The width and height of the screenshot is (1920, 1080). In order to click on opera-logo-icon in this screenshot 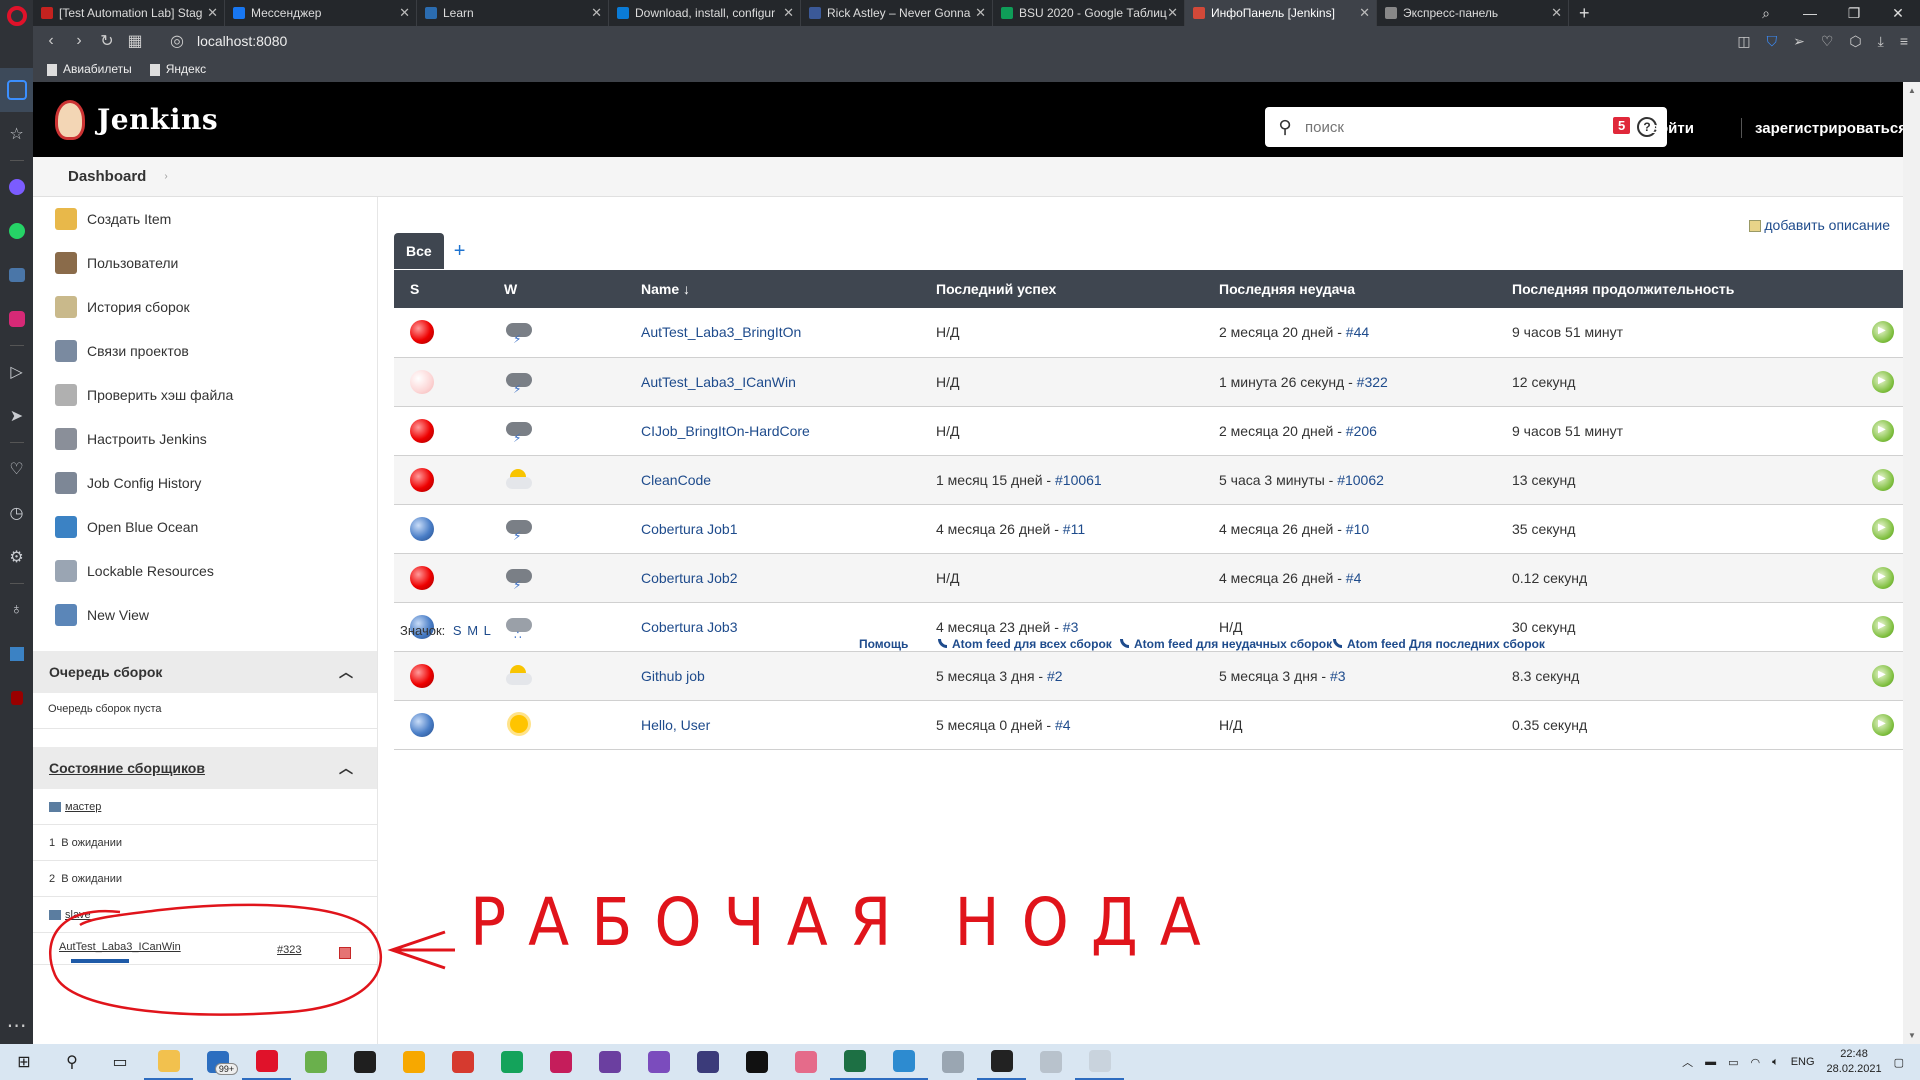, I will do `click(16, 16)`.